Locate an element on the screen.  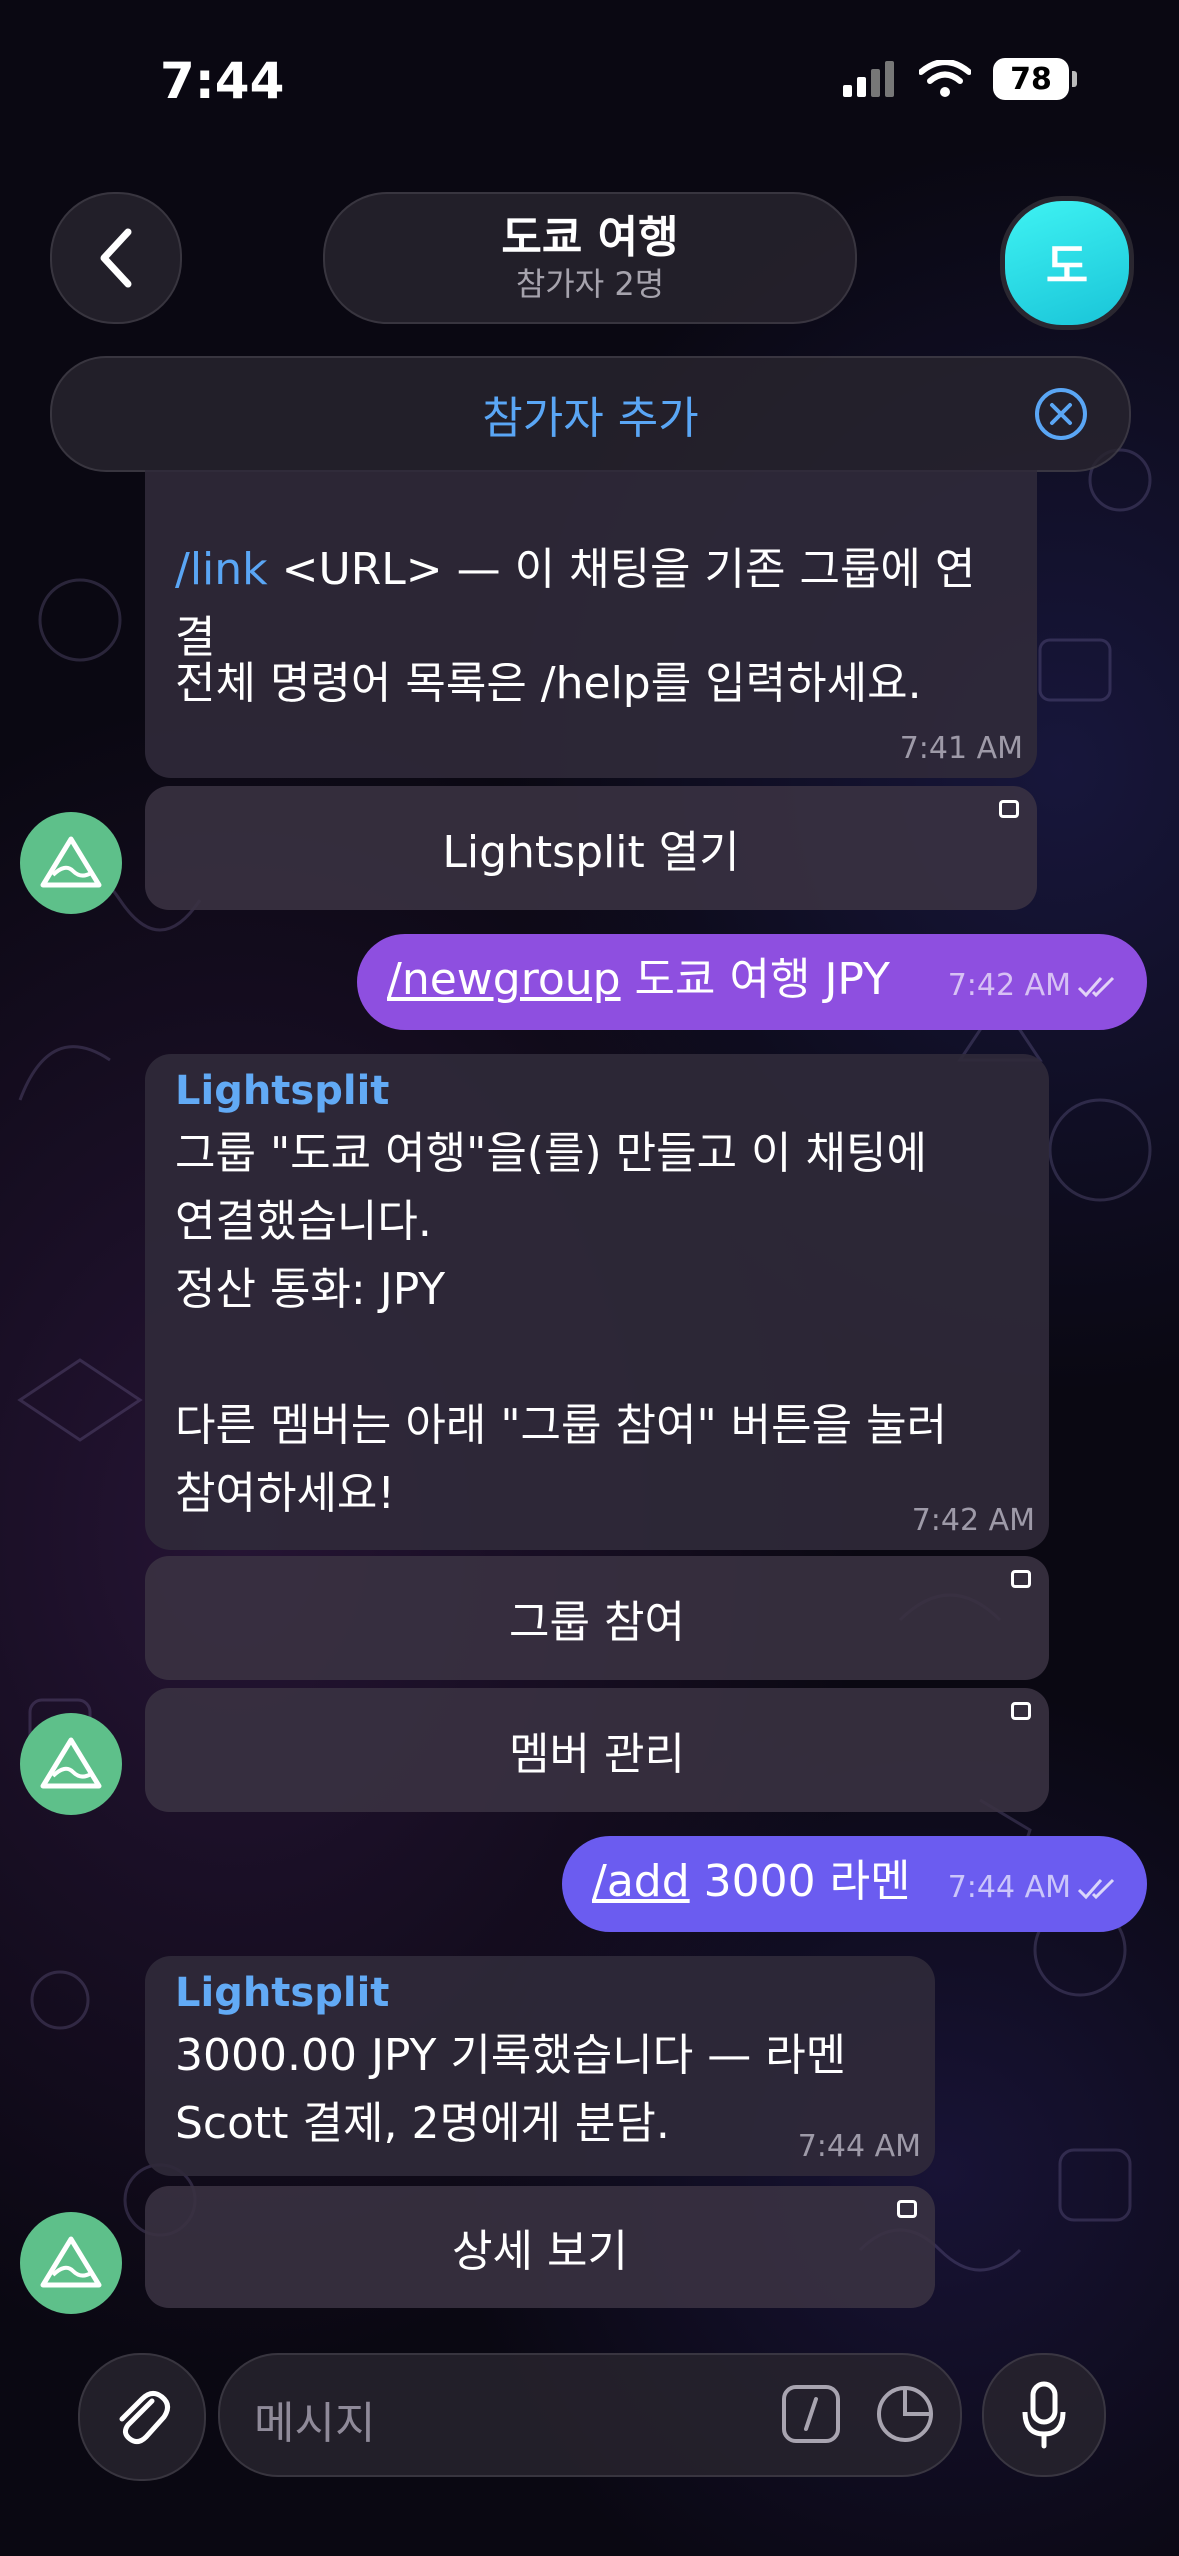
message-bubble-outgoing: /newgroup 도쿄 여행 JPY 7:42 AM is located at coordinates (752, 982).